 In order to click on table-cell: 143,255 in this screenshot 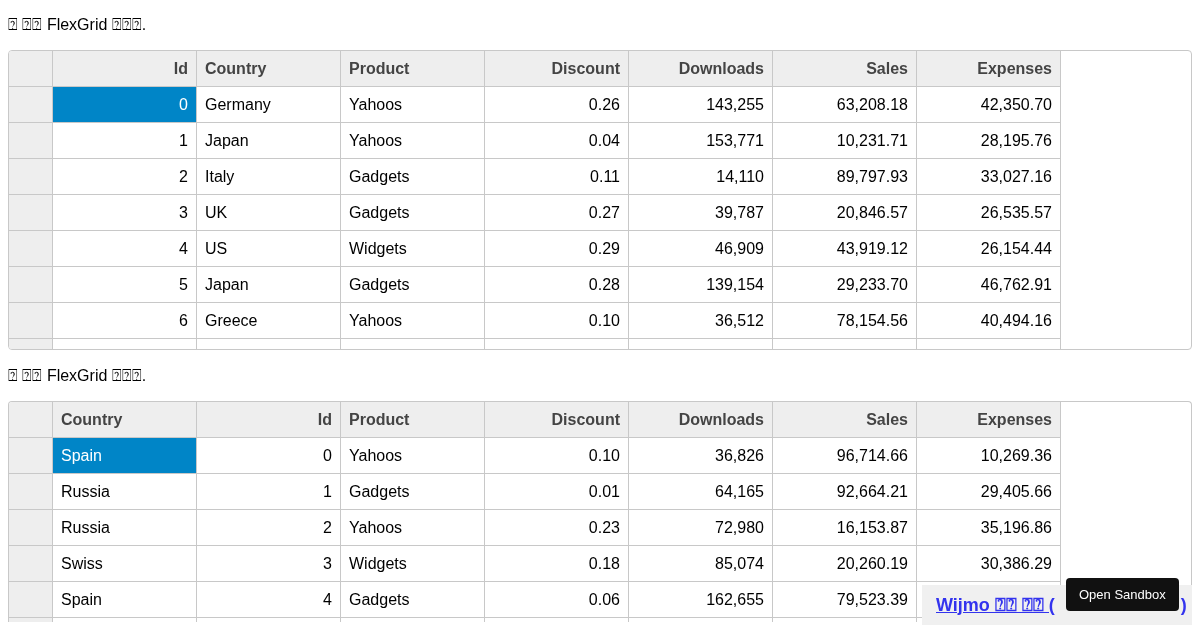, I will do `click(701, 105)`.